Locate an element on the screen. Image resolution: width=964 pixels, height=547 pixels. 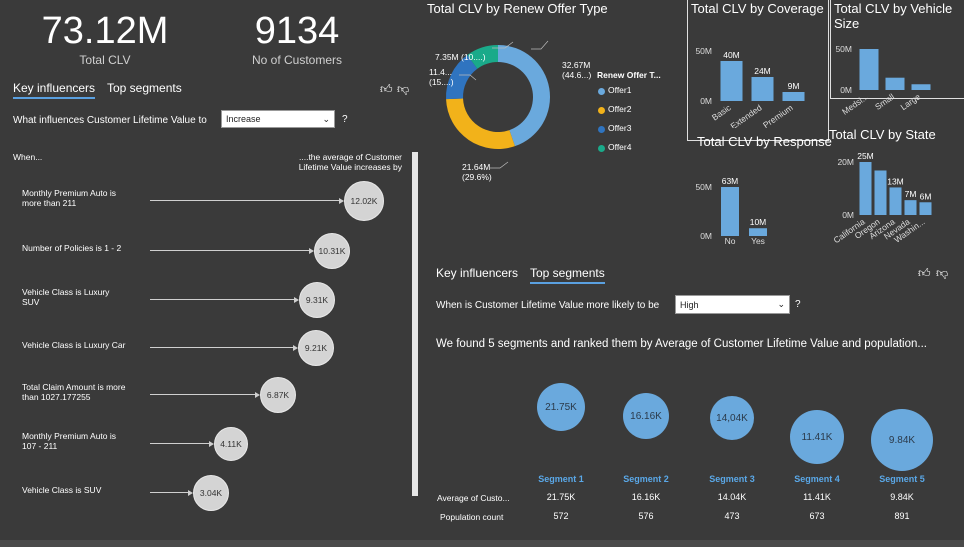
donut-label-offer2-value: 21.64M is located at coordinates (476, 167).